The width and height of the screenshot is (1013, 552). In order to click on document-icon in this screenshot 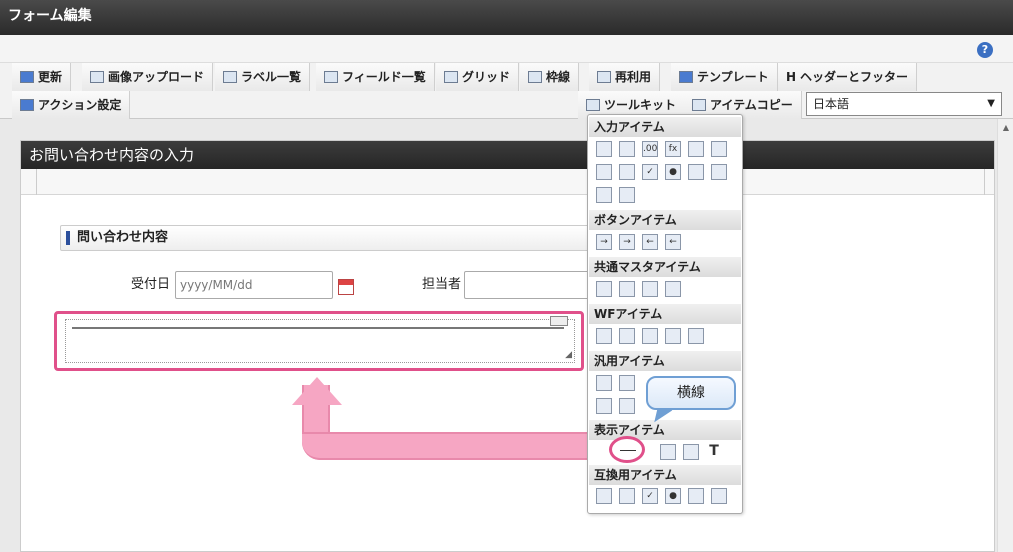, I will do `click(627, 383)`.